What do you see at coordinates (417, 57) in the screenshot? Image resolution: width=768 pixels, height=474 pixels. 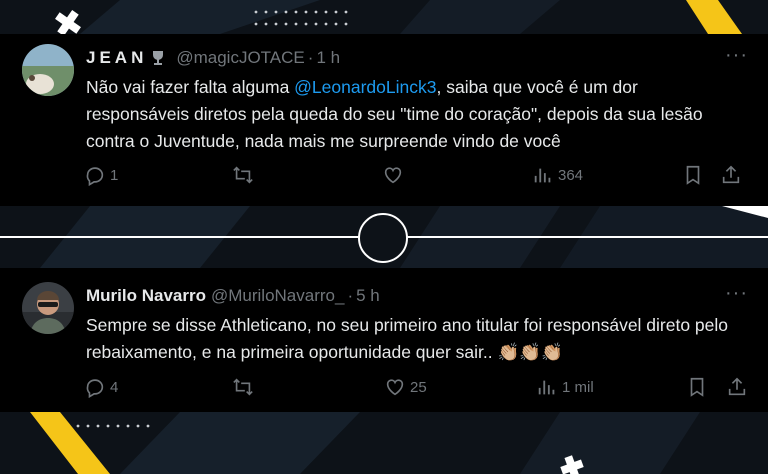 I see `tweet-header: JEAN @magicJOTACE · 1 h ···` at bounding box center [417, 57].